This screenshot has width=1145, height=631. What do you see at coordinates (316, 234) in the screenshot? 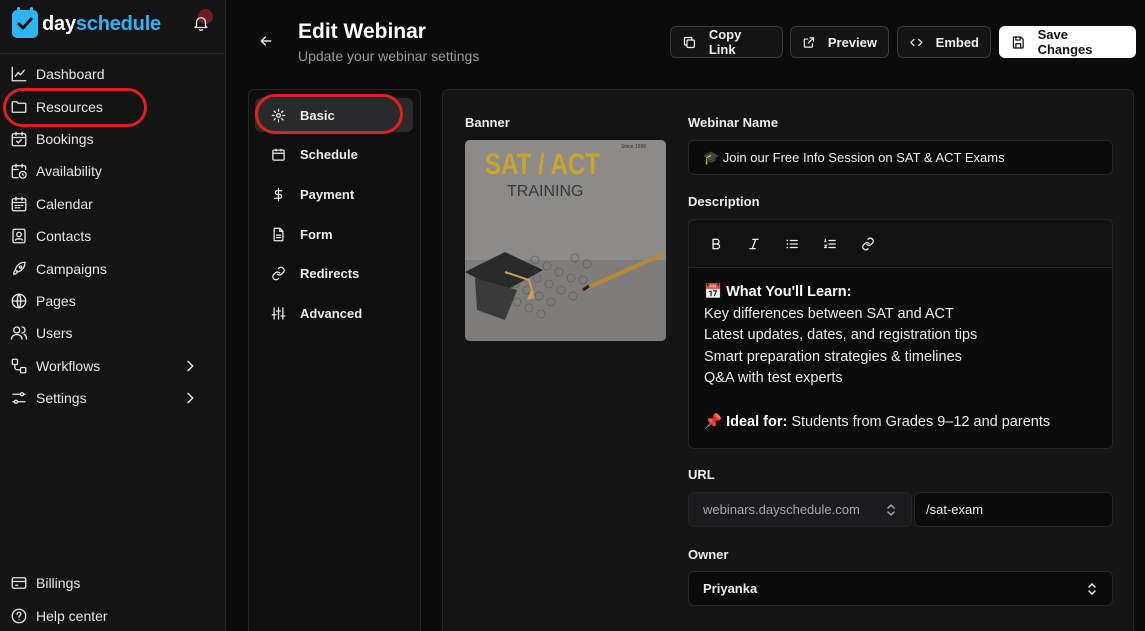
I see `menu-item-label: Form` at bounding box center [316, 234].